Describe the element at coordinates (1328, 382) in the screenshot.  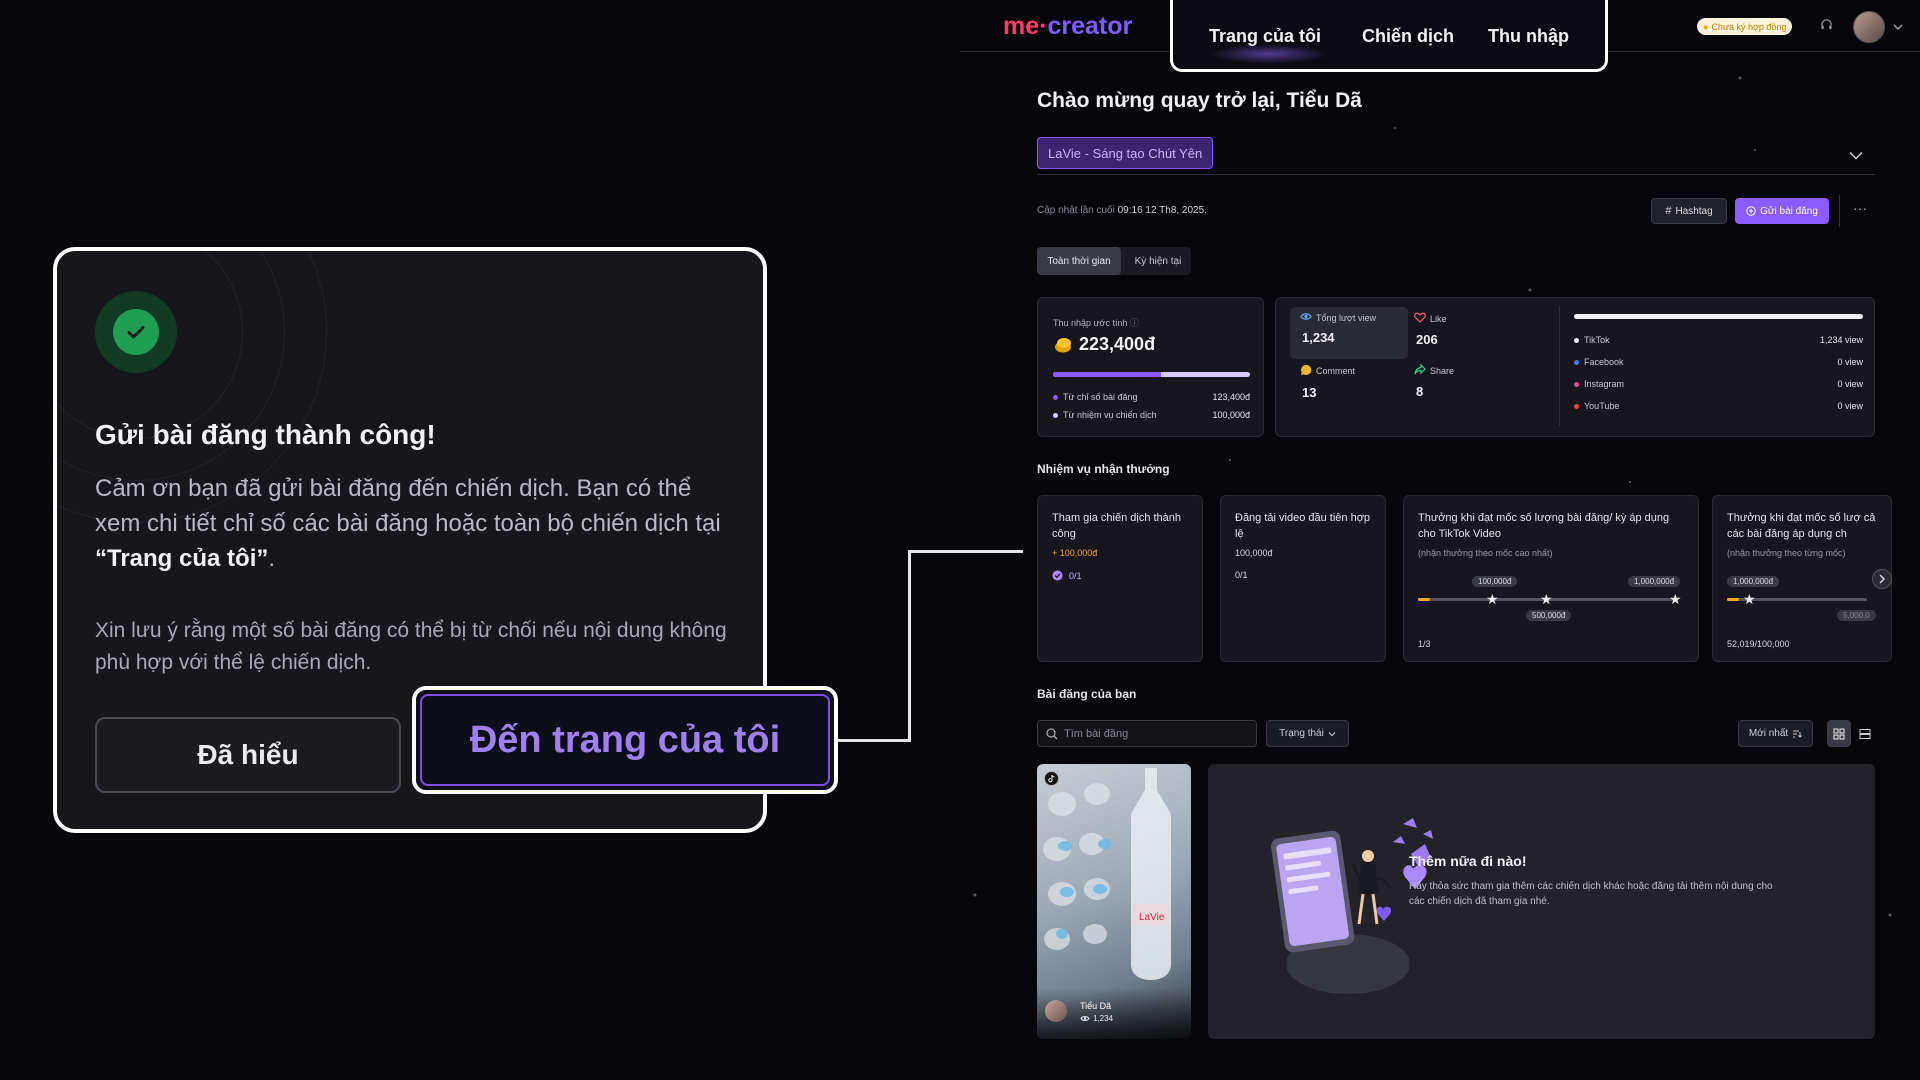
I see `stat-comment: Comment 13` at that location.